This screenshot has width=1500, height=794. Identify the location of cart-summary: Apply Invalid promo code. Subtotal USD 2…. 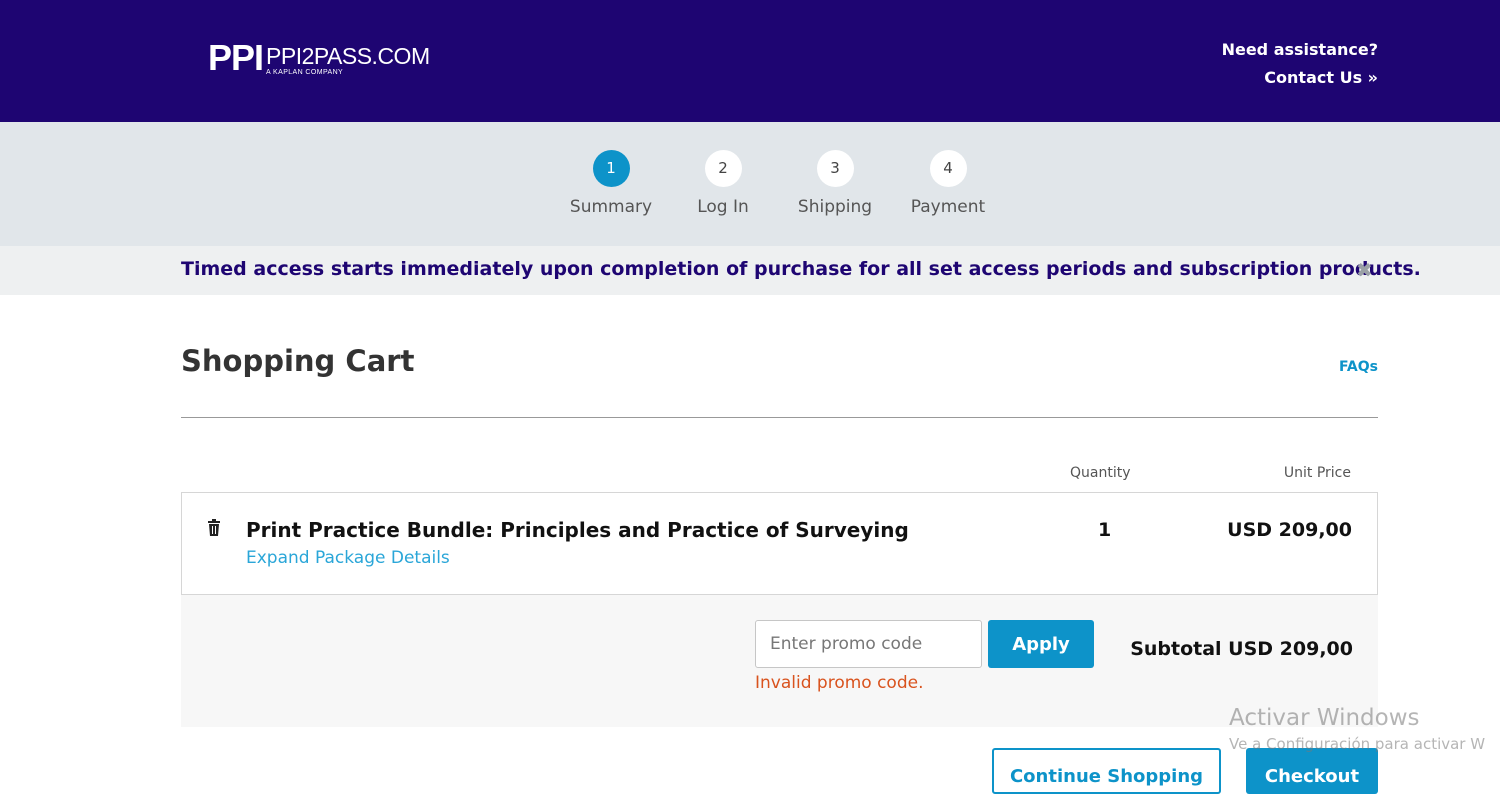
(779, 661).